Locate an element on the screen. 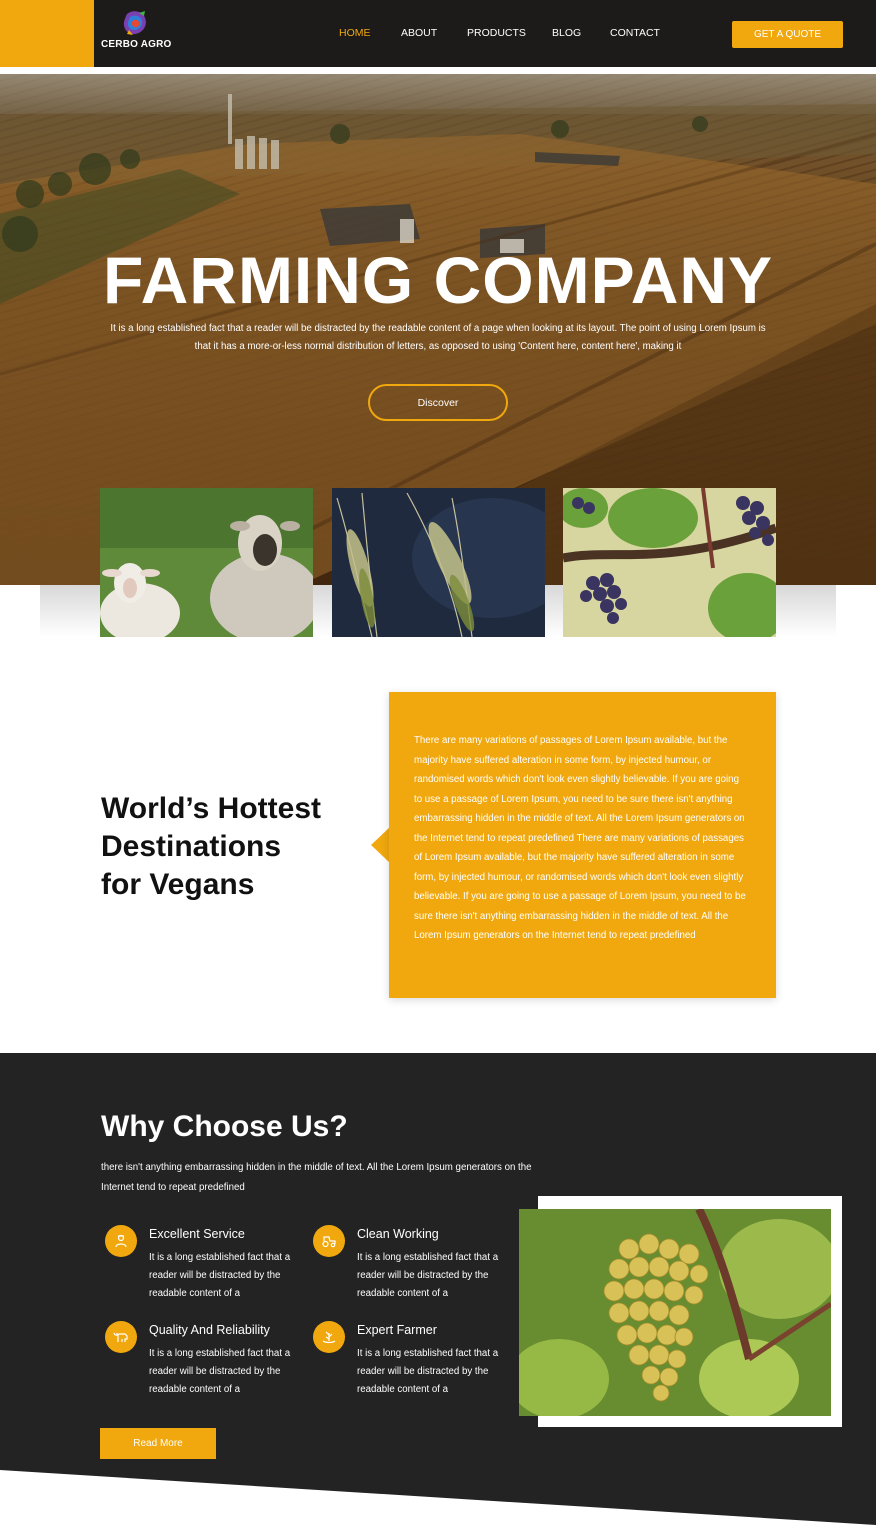 The image size is (876, 1536). white-grapes-image is located at coordinates (675, 1312).